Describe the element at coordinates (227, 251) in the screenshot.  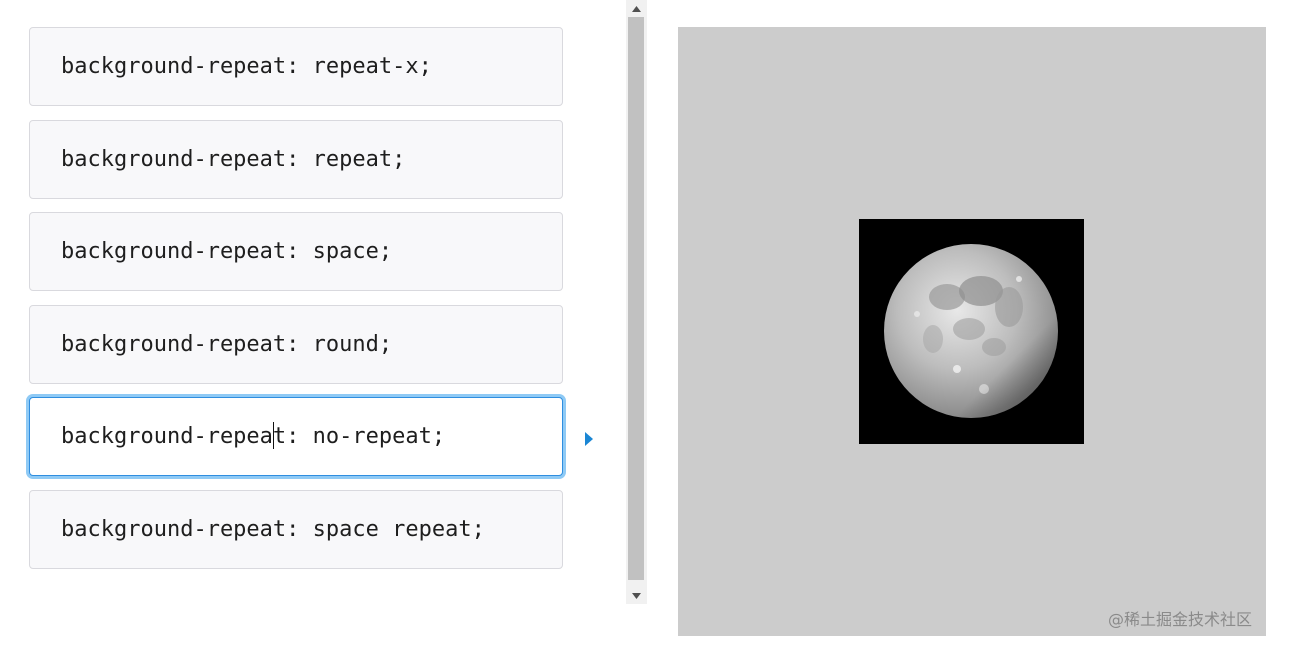
I see `option-label: background-repeat: space;` at that location.